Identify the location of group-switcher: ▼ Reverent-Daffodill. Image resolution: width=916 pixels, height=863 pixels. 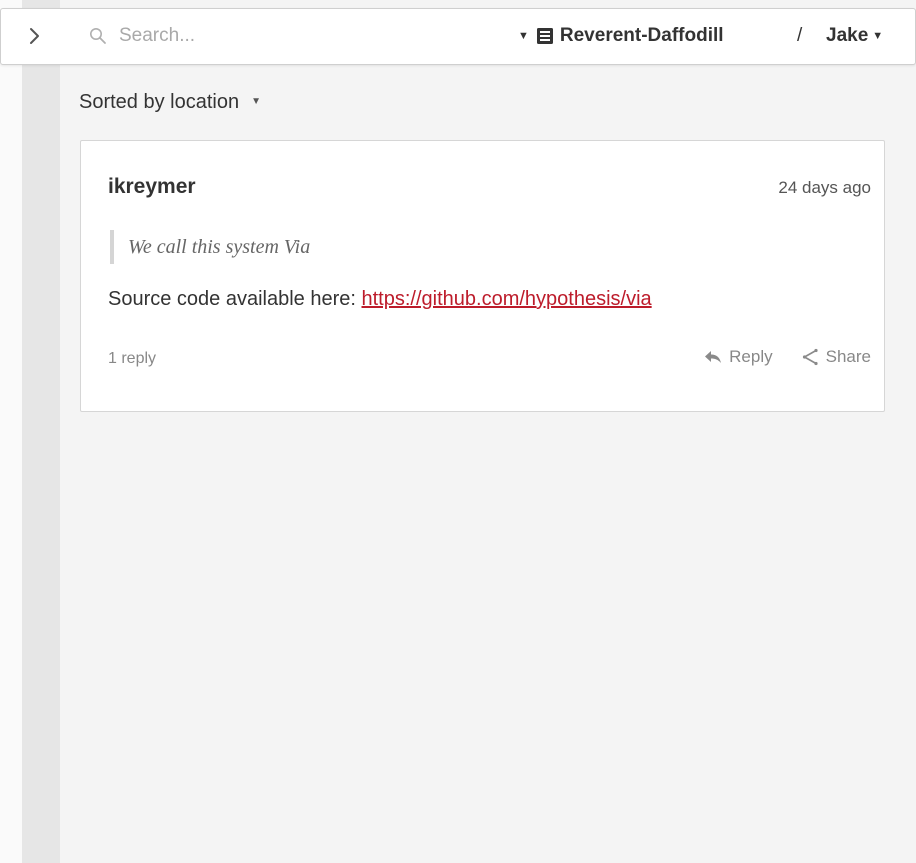
(621, 36).